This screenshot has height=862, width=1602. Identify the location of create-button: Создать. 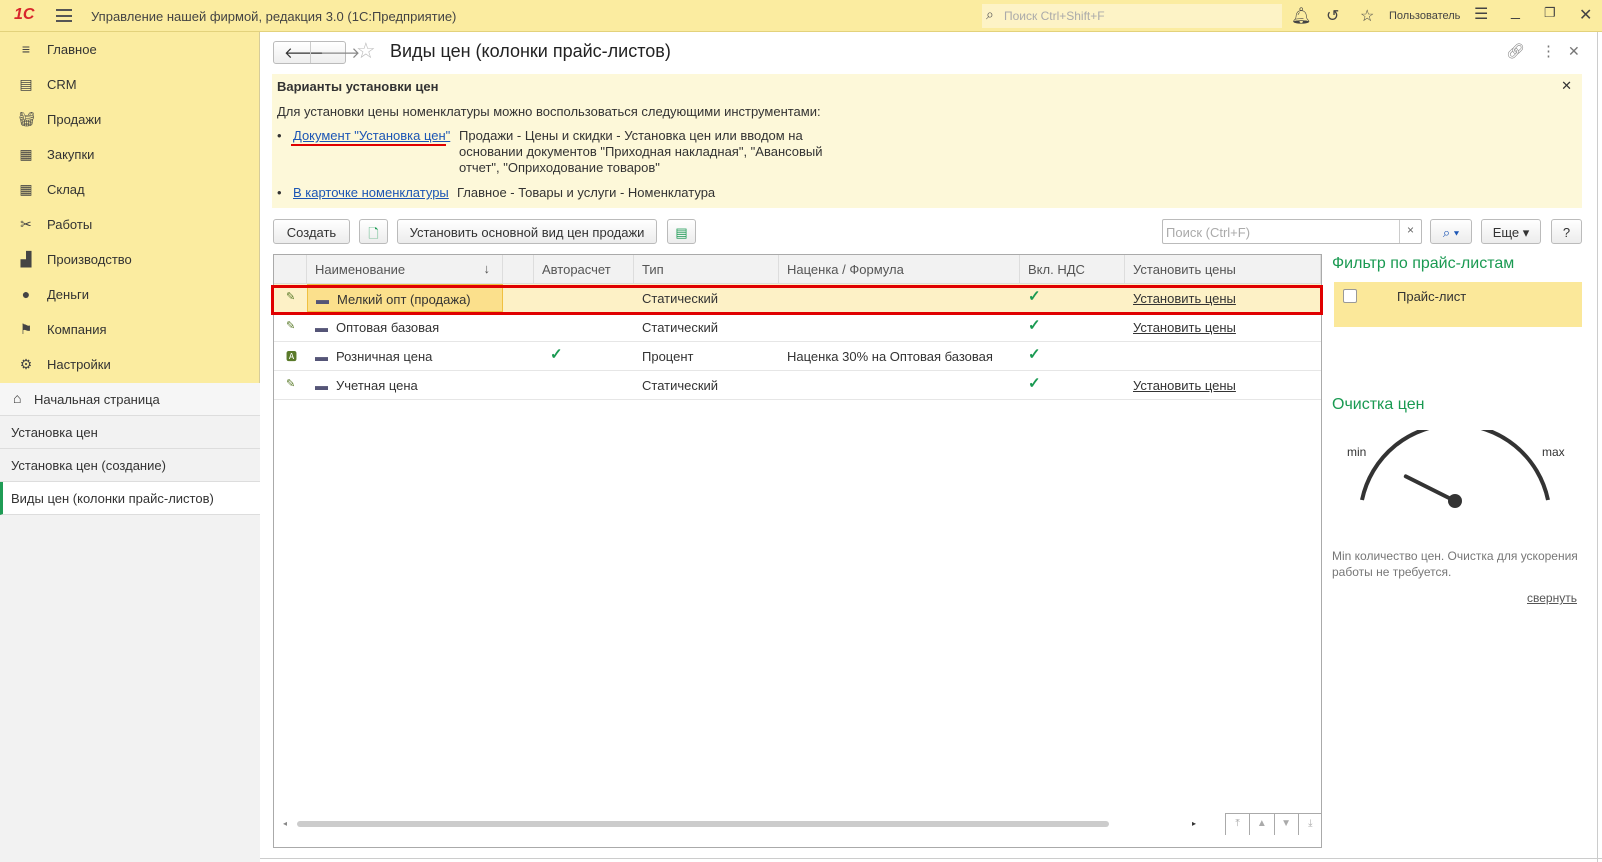
(311, 231).